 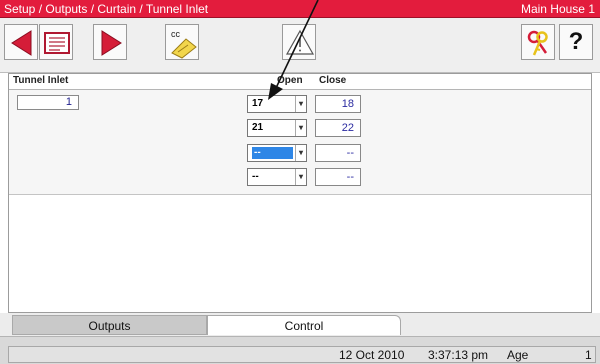 I want to click on tab-control: Control, so click(x=304, y=325).